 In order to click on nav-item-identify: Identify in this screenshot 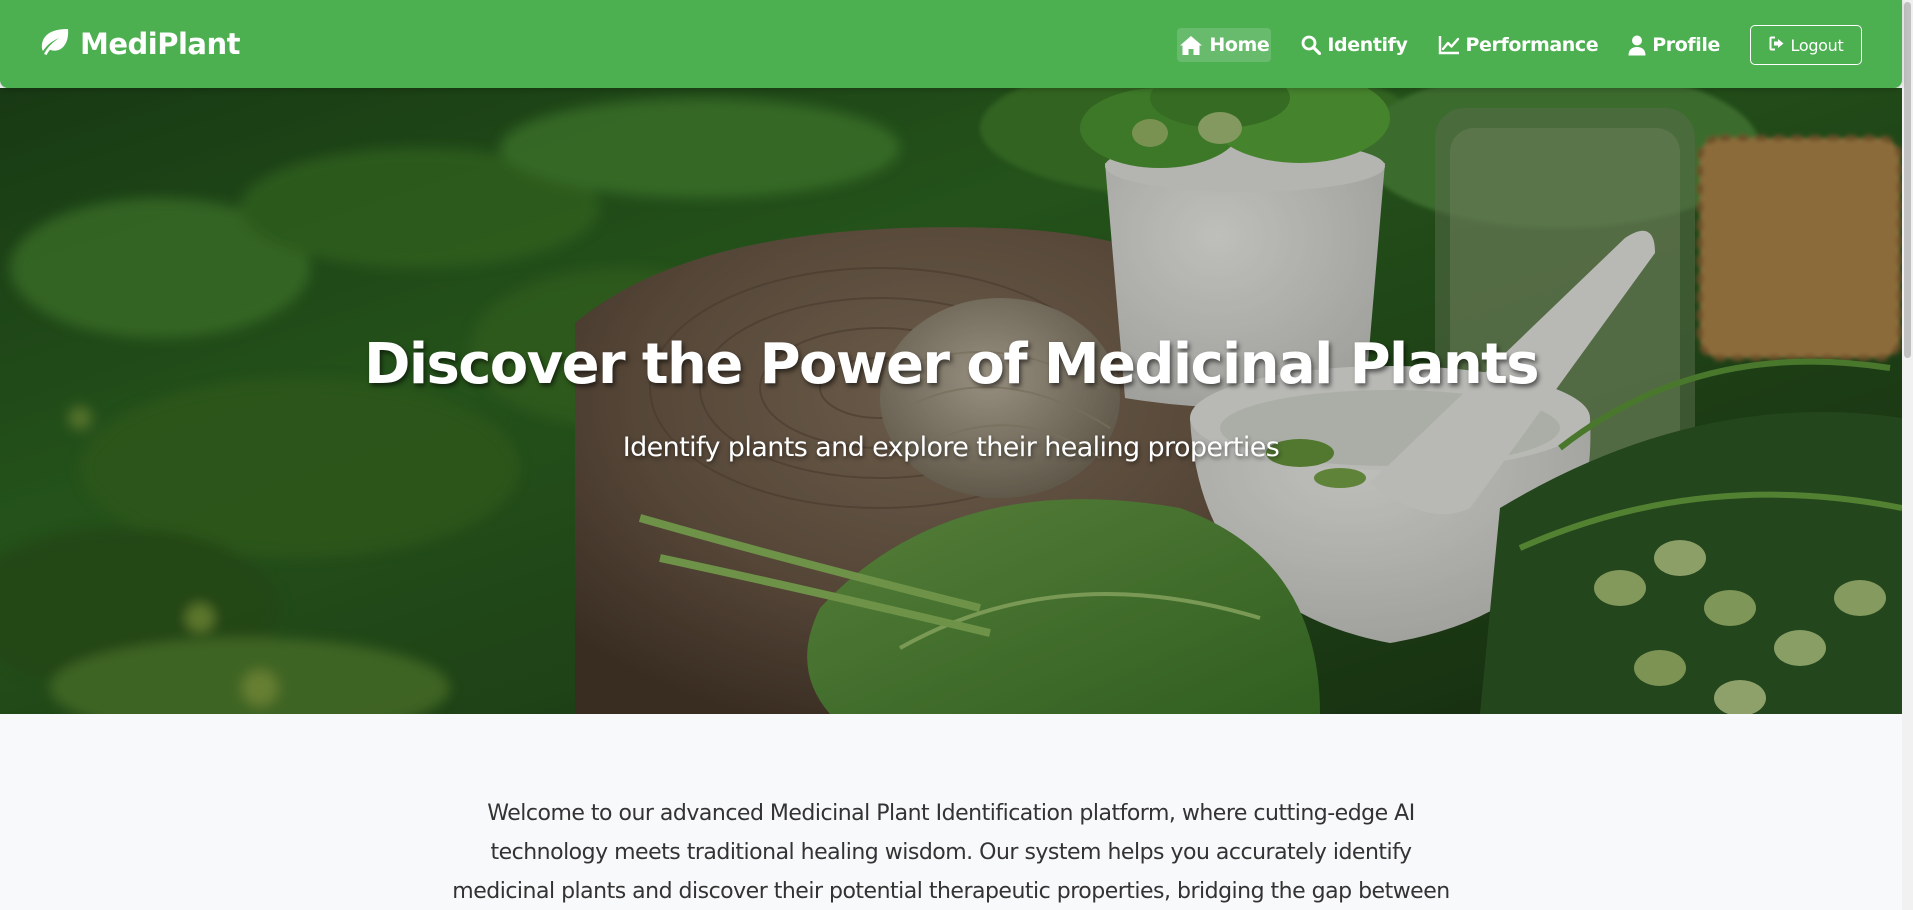, I will do `click(1354, 45)`.